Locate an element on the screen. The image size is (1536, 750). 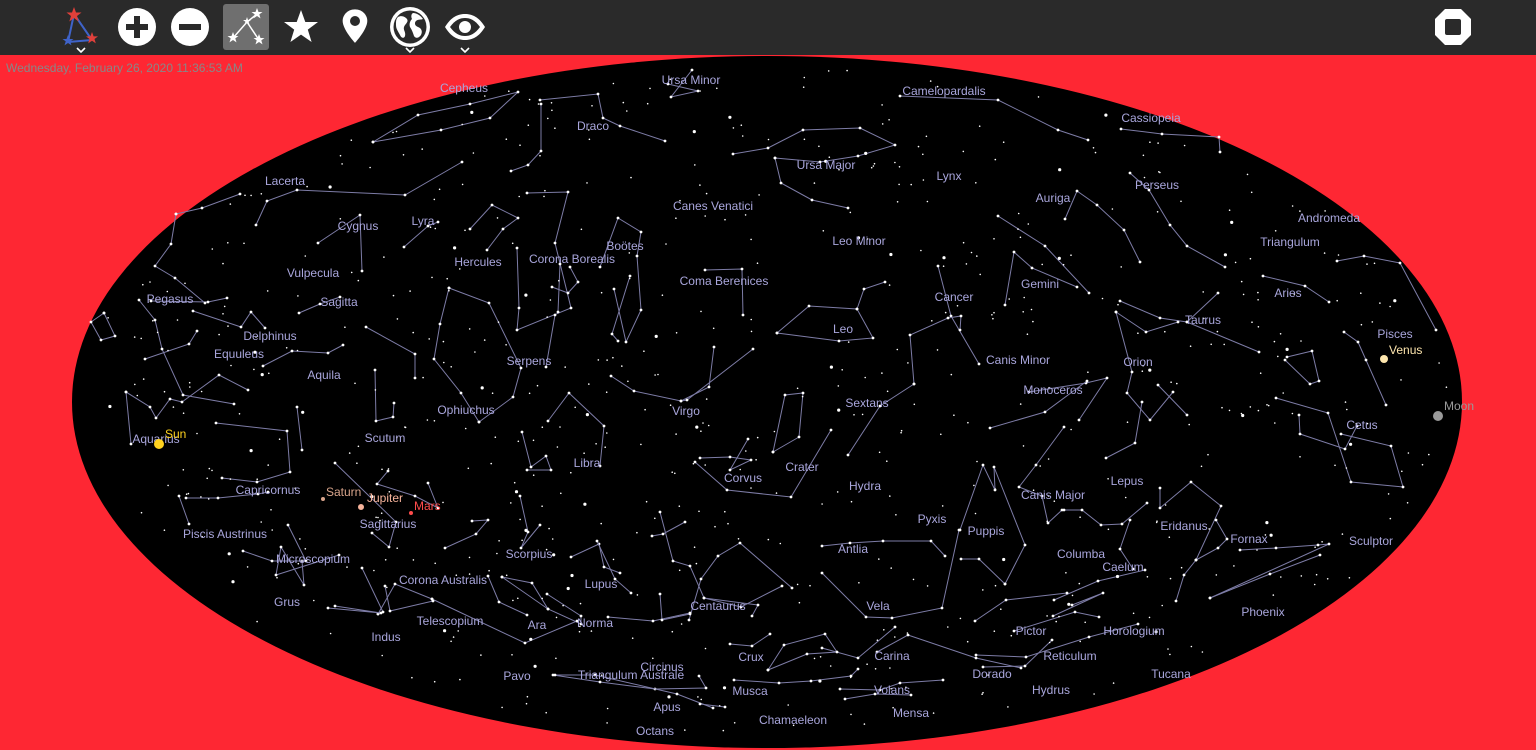
zoom-in-button is located at coordinates (137, 27).